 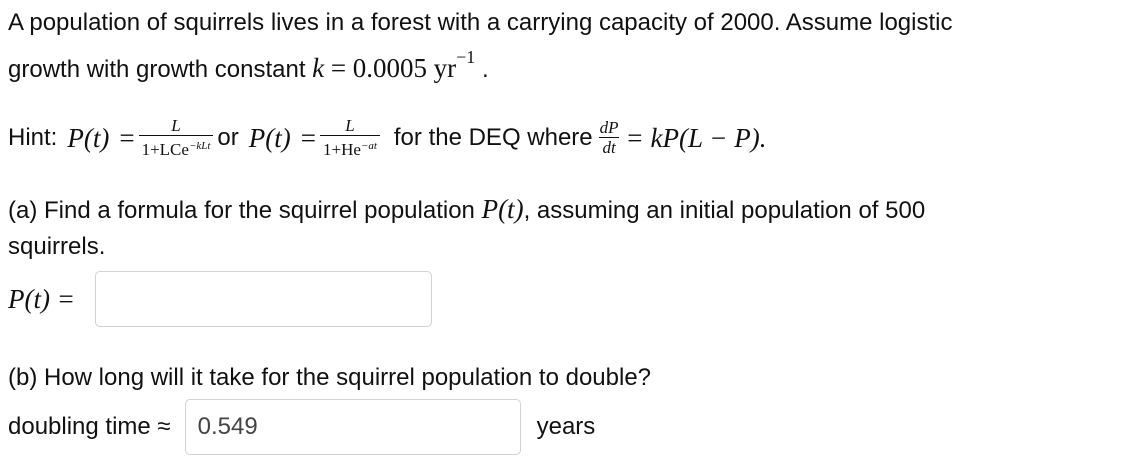 I want to click on k-exponent: −1, so click(x=466, y=57).